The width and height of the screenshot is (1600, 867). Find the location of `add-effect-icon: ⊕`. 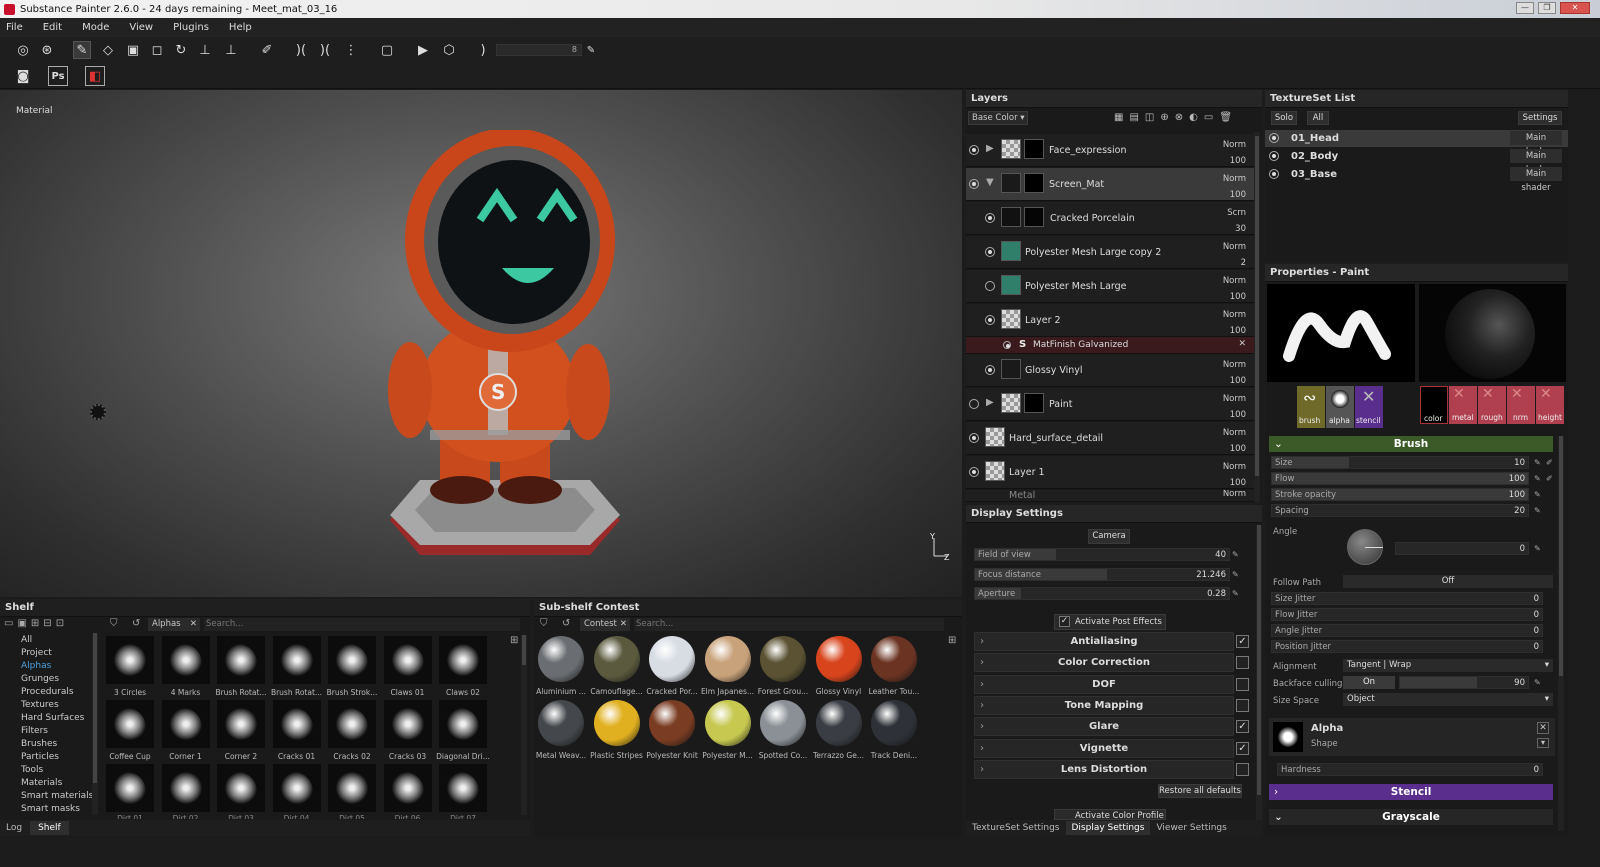

add-effect-icon: ⊕ is located at coordinates (1164, 117).